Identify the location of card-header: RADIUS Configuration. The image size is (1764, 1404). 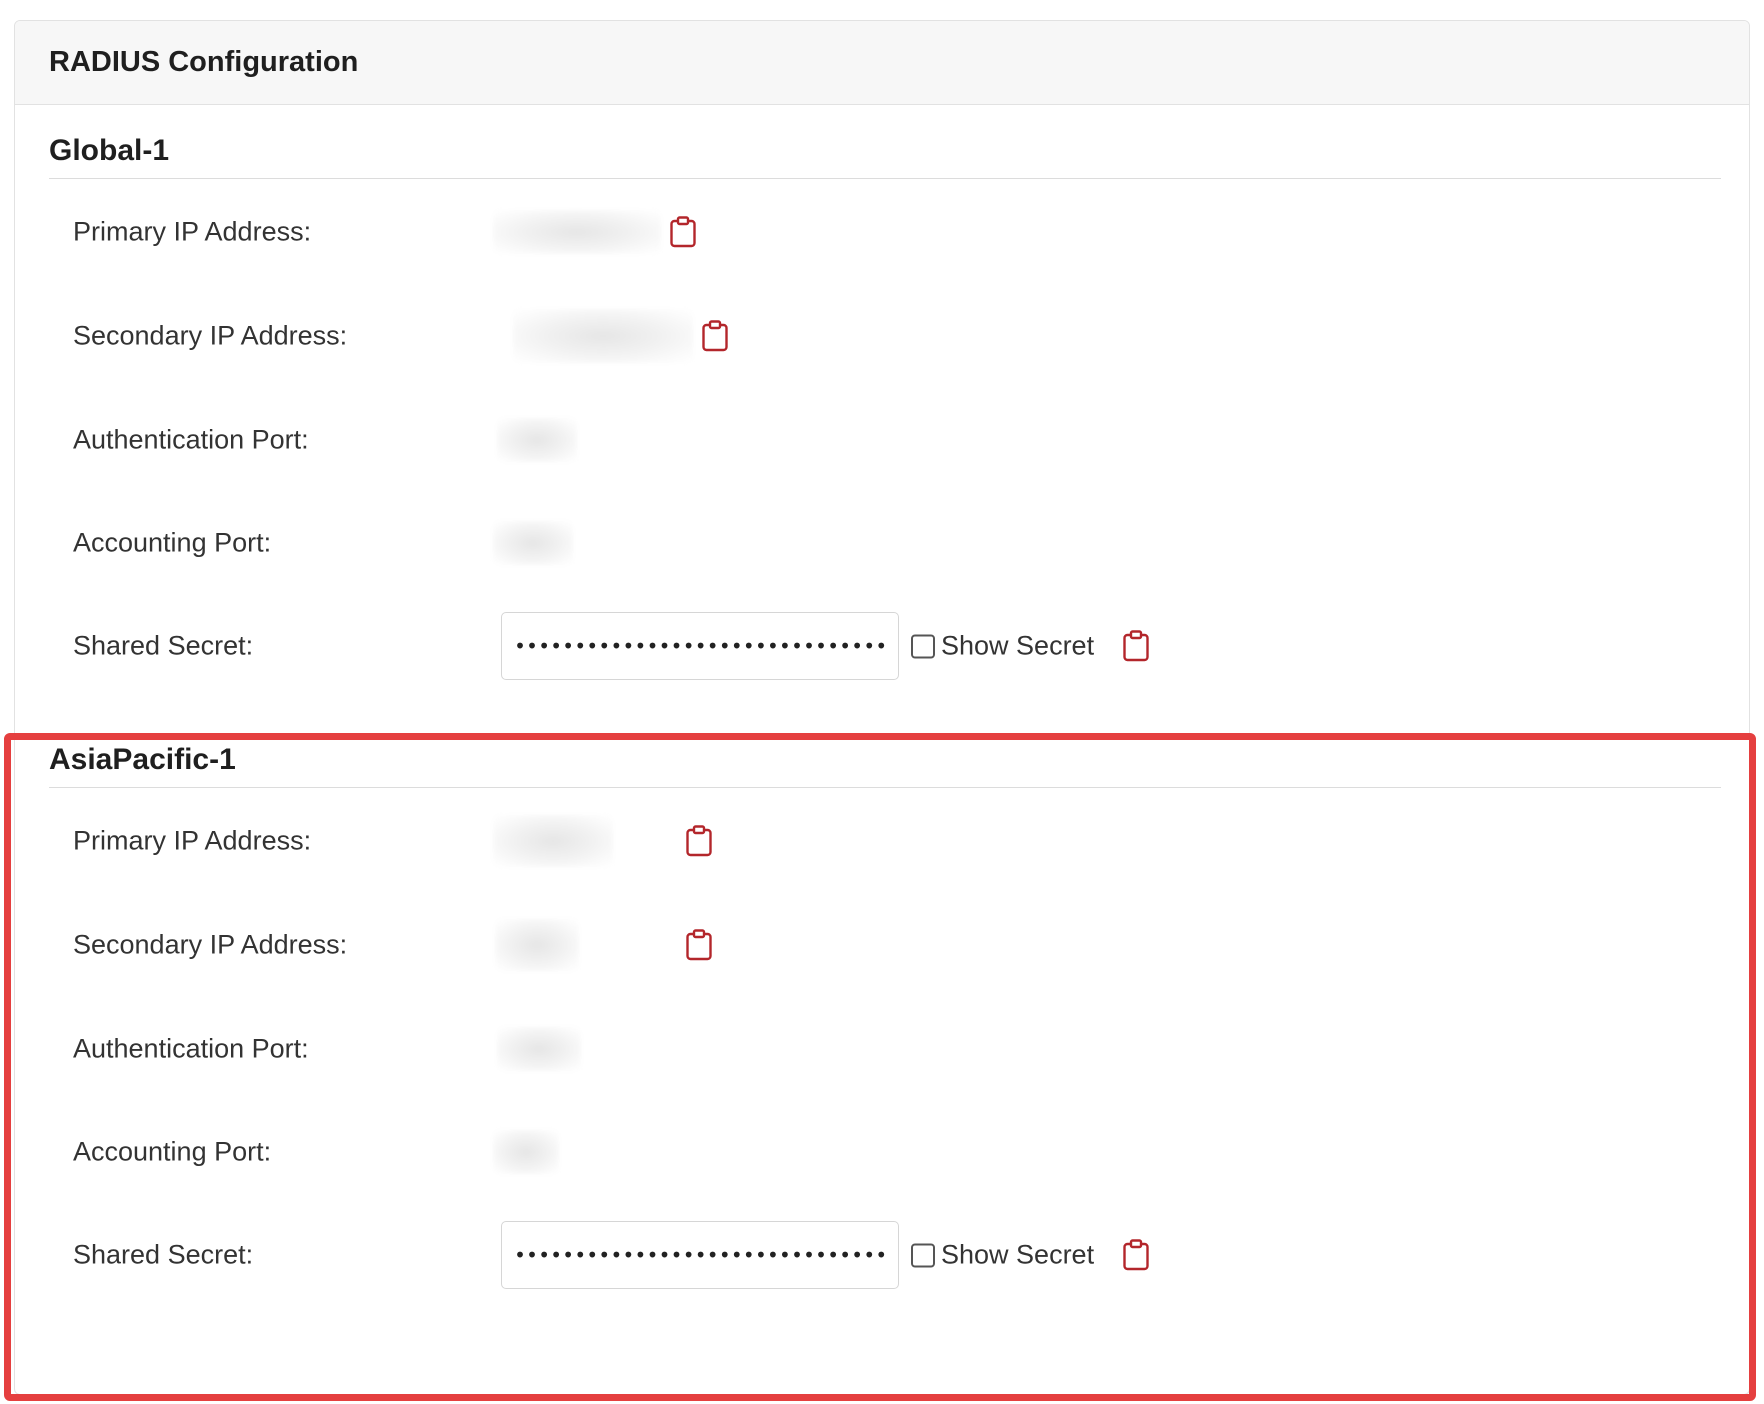
(882, 63).